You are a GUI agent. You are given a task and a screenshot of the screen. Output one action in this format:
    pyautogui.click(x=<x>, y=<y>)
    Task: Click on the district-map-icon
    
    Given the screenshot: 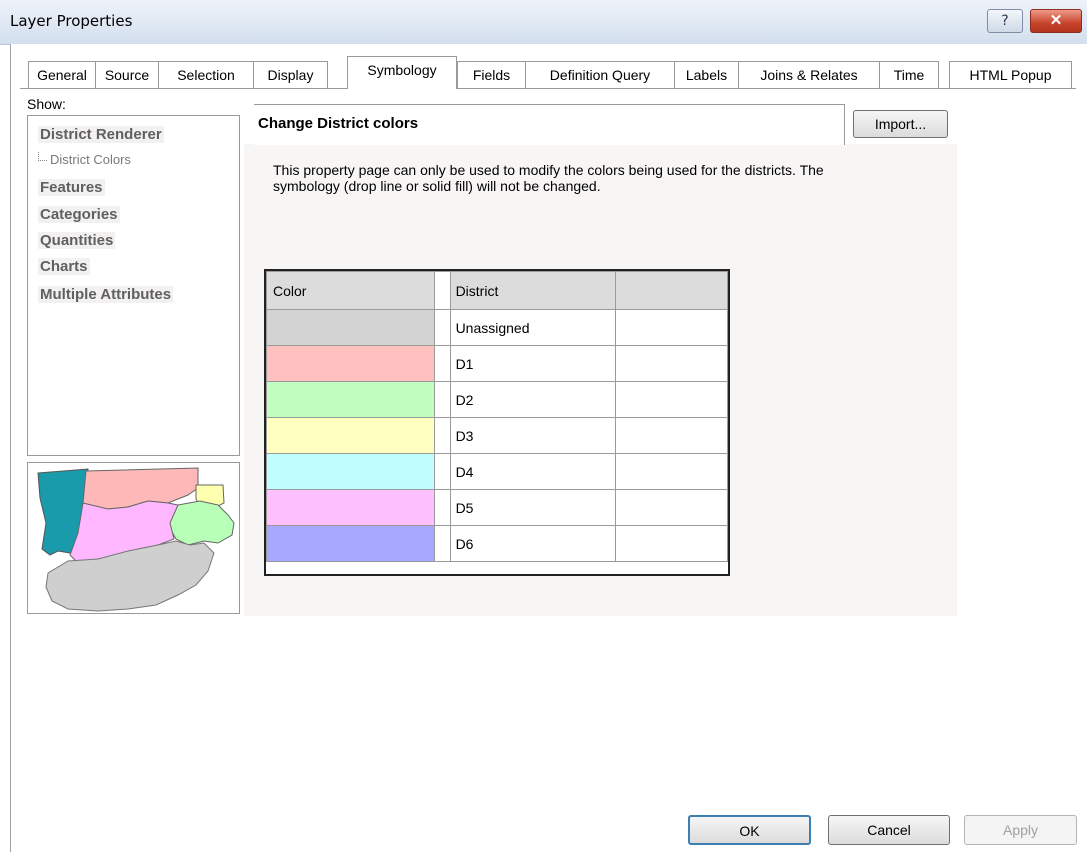 What is the action you would take?
    pyautogui.click(x=136, y=539)
    